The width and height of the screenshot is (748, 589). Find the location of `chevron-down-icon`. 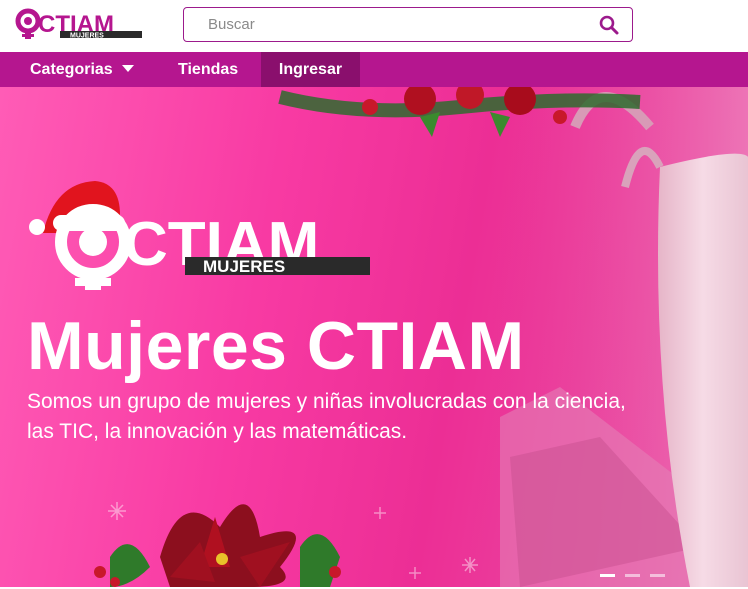

chevron-down-icon is located at coordinates (127, 69).